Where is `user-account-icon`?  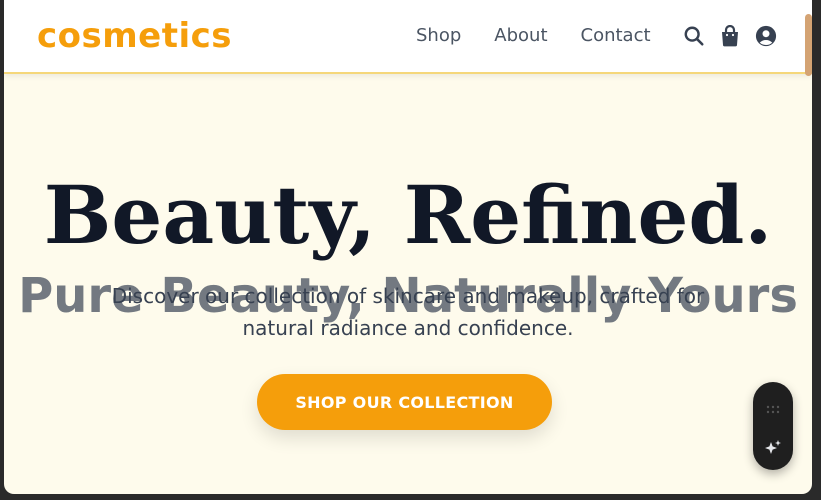 user-account-icon is located at coordinates (766, 36).